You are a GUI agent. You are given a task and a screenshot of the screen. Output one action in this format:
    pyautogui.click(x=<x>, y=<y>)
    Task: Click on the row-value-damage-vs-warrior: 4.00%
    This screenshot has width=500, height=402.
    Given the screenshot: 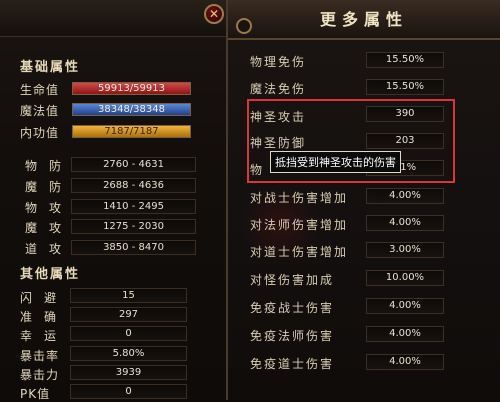 What is the action you would take?
    pyautogui.click(x=405, y=196)
    